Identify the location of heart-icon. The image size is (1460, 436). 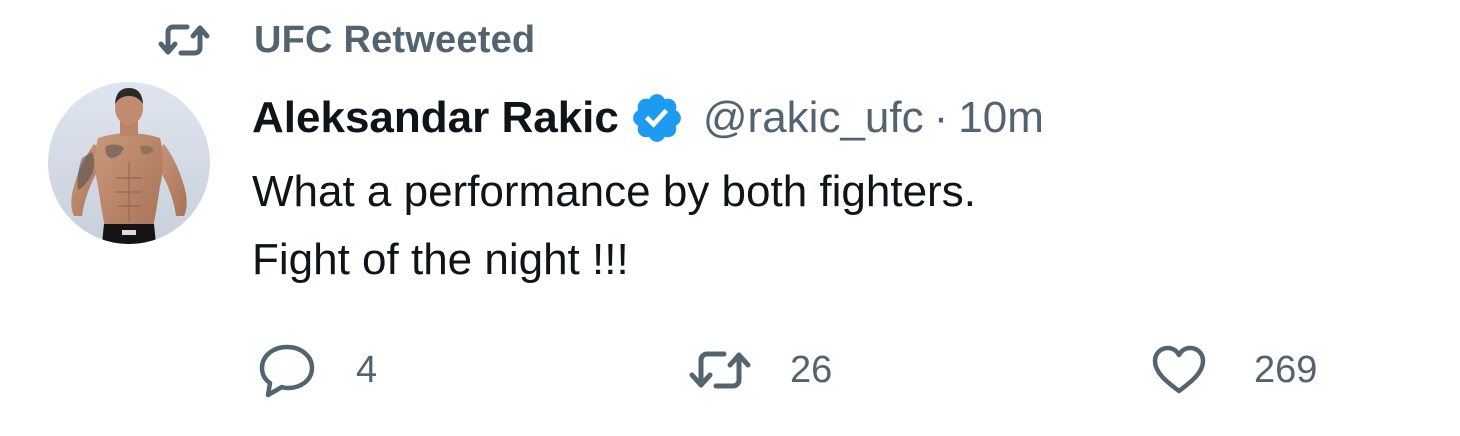
(1179, 369).